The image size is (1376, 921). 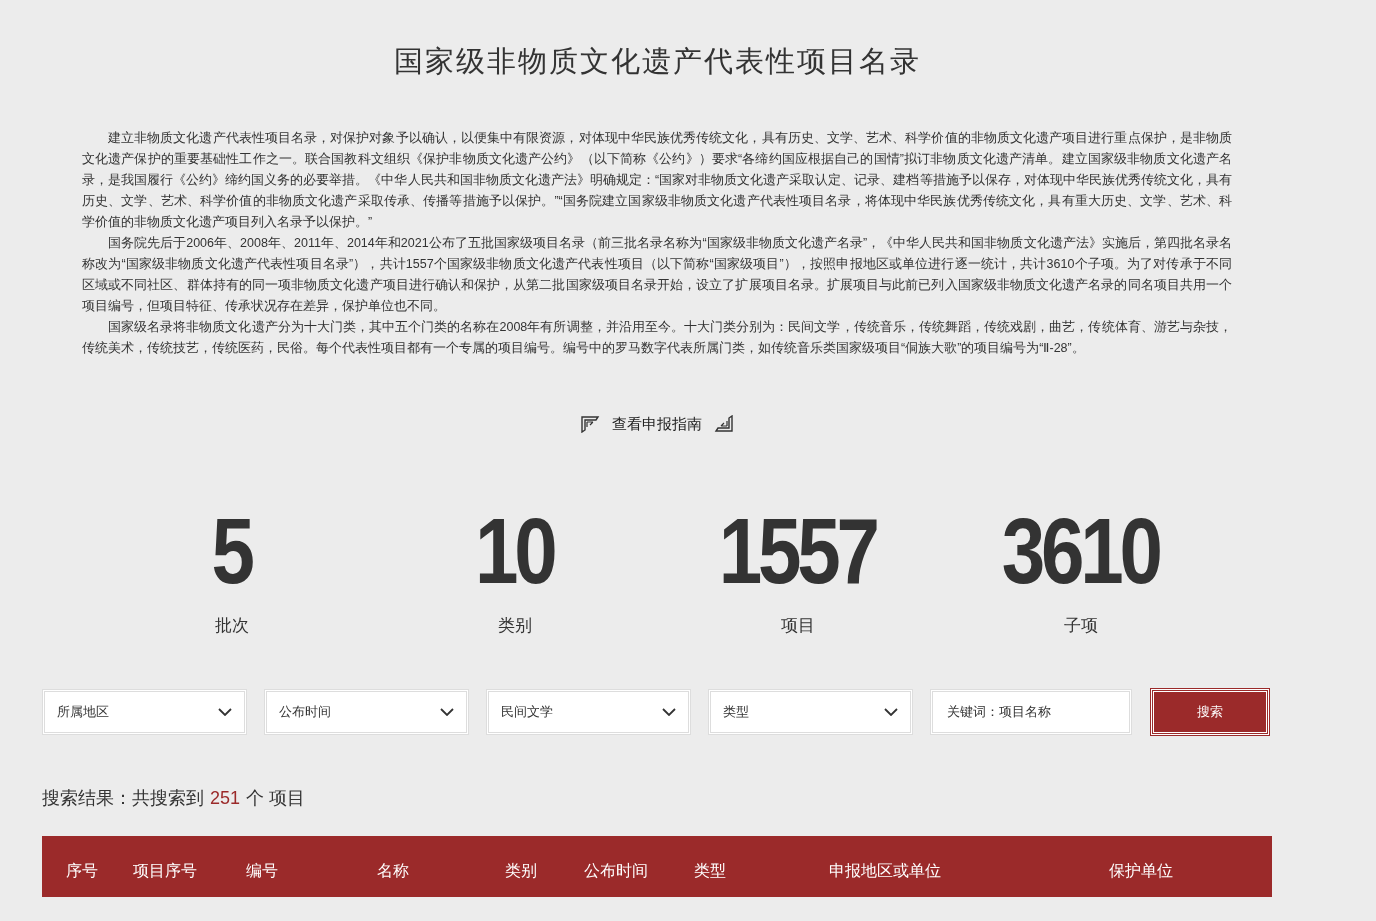 What do you see at coordinates (710, 870) in the screenshot?
I see `column-header: 类型` at bounding box center [710, 870].